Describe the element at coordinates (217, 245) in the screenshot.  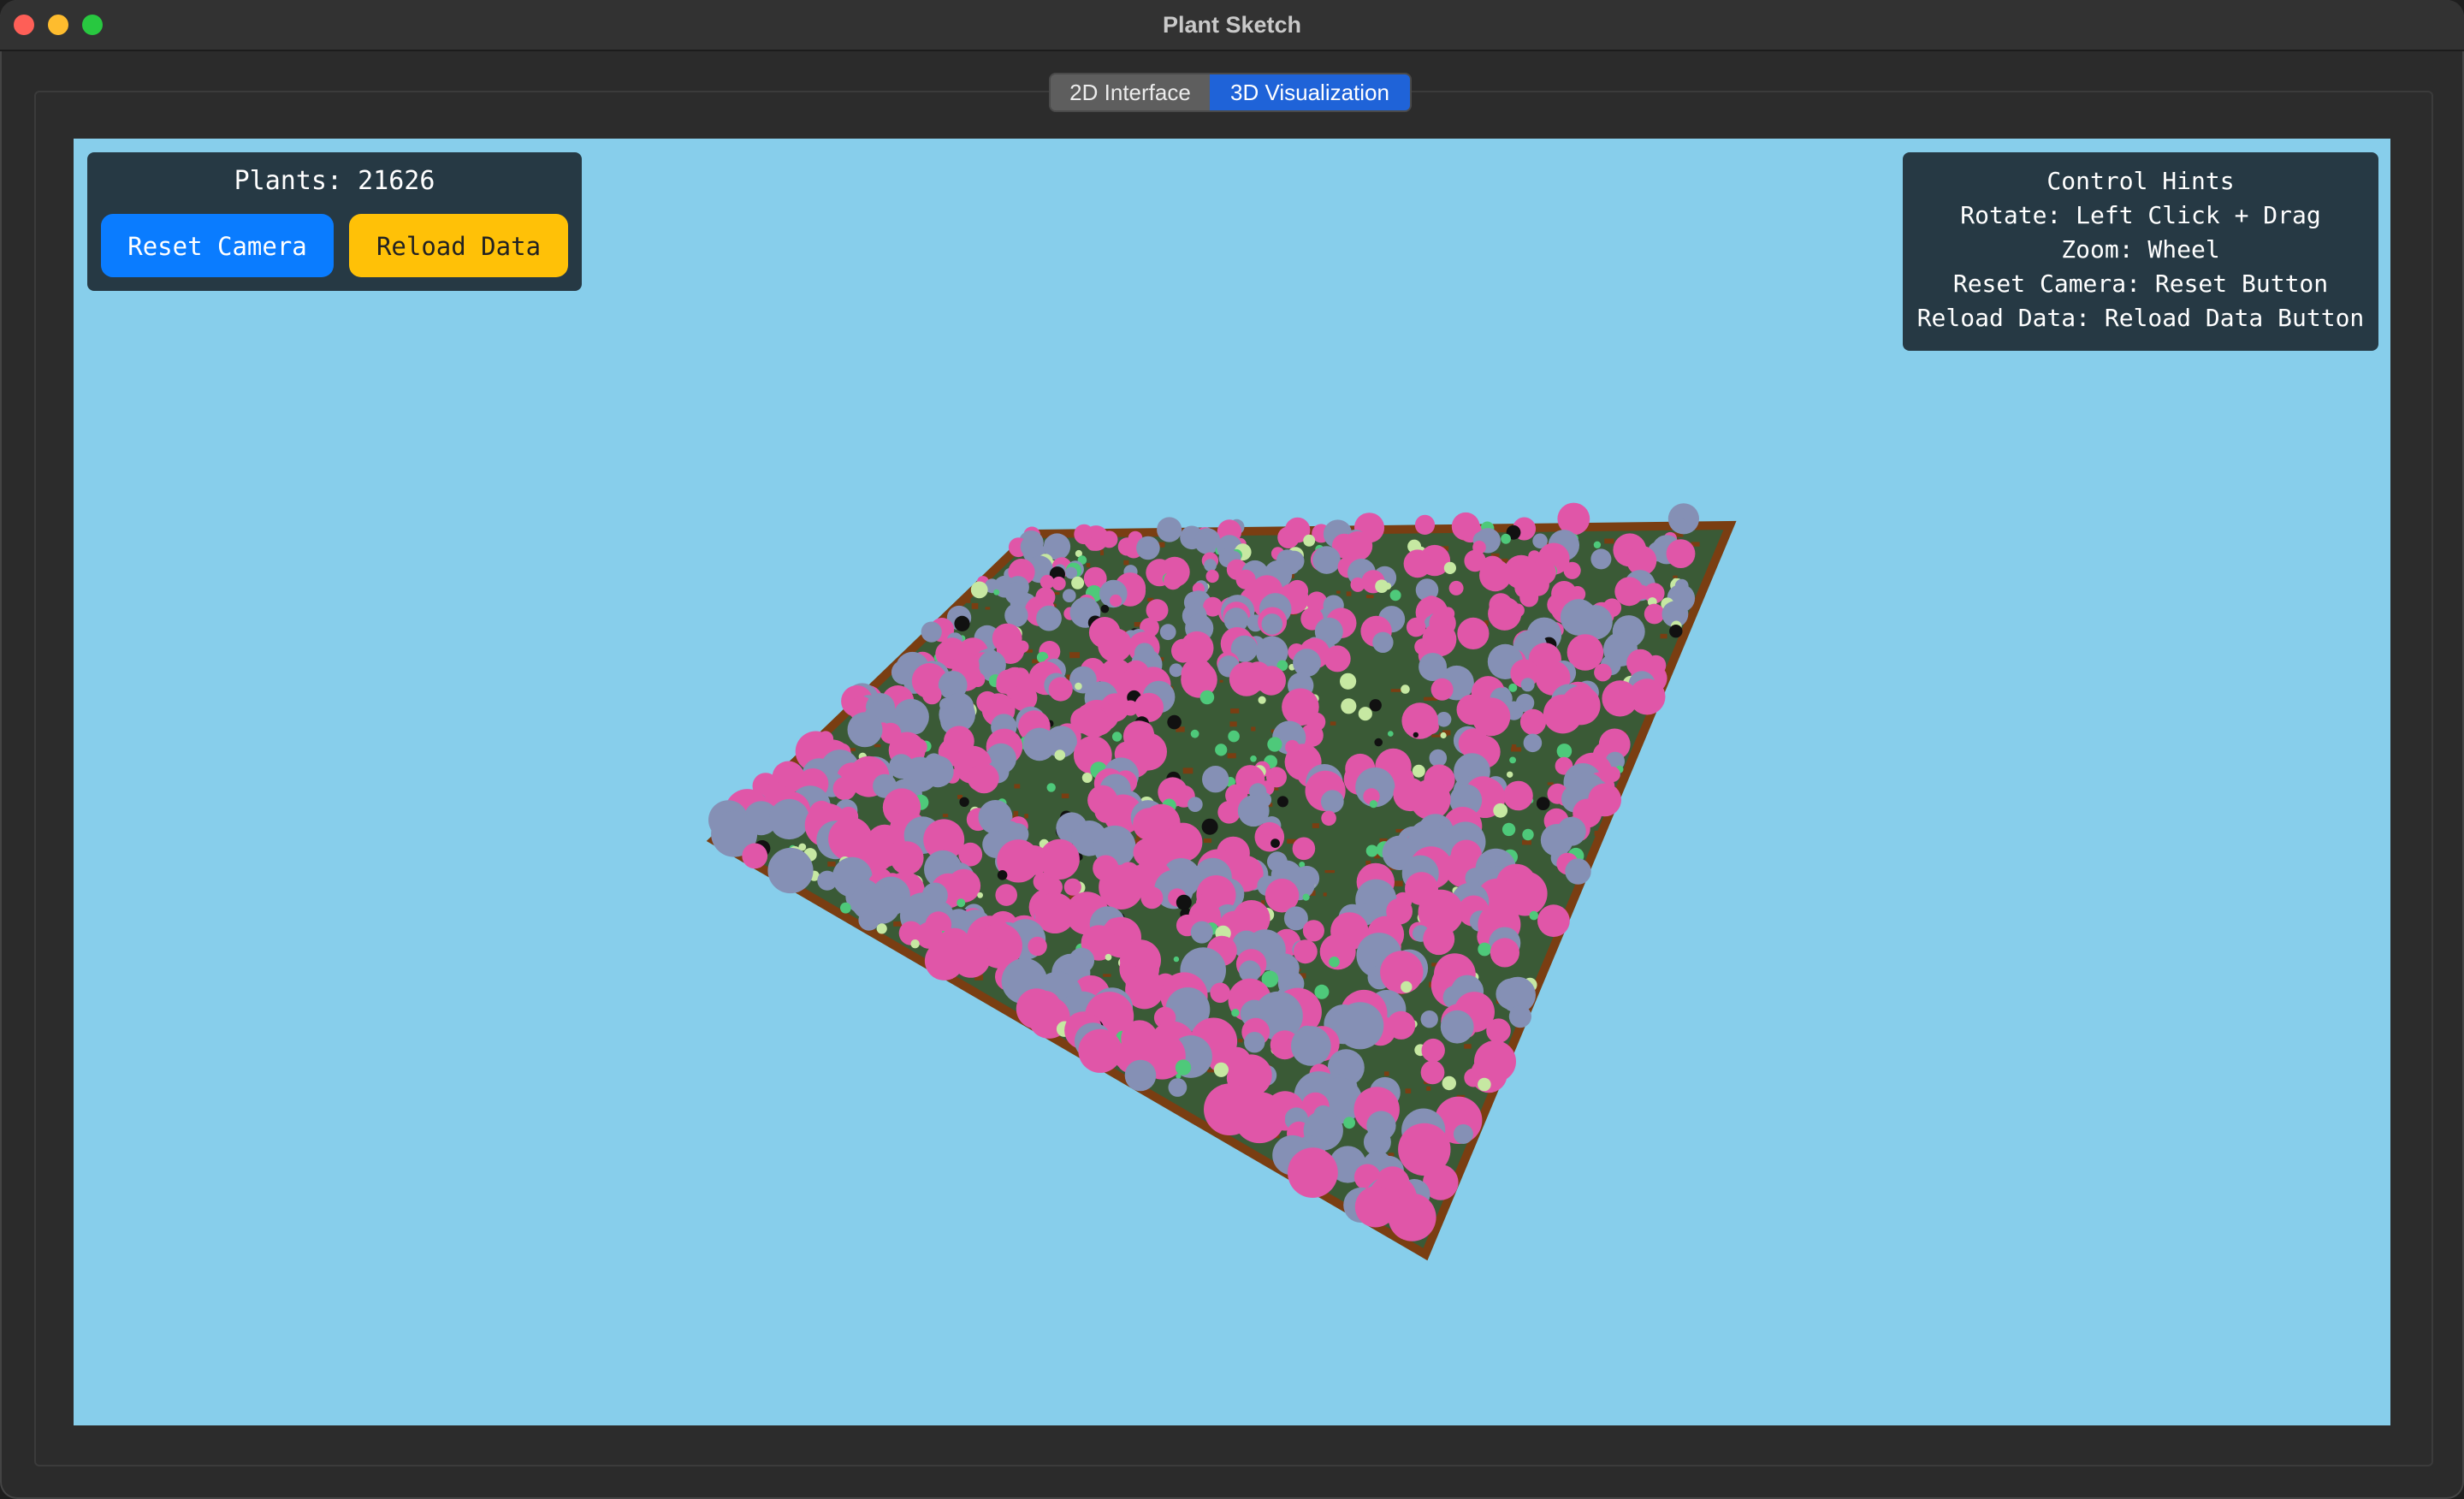
I see `reset-camera-button: Reset Camera` at that location.